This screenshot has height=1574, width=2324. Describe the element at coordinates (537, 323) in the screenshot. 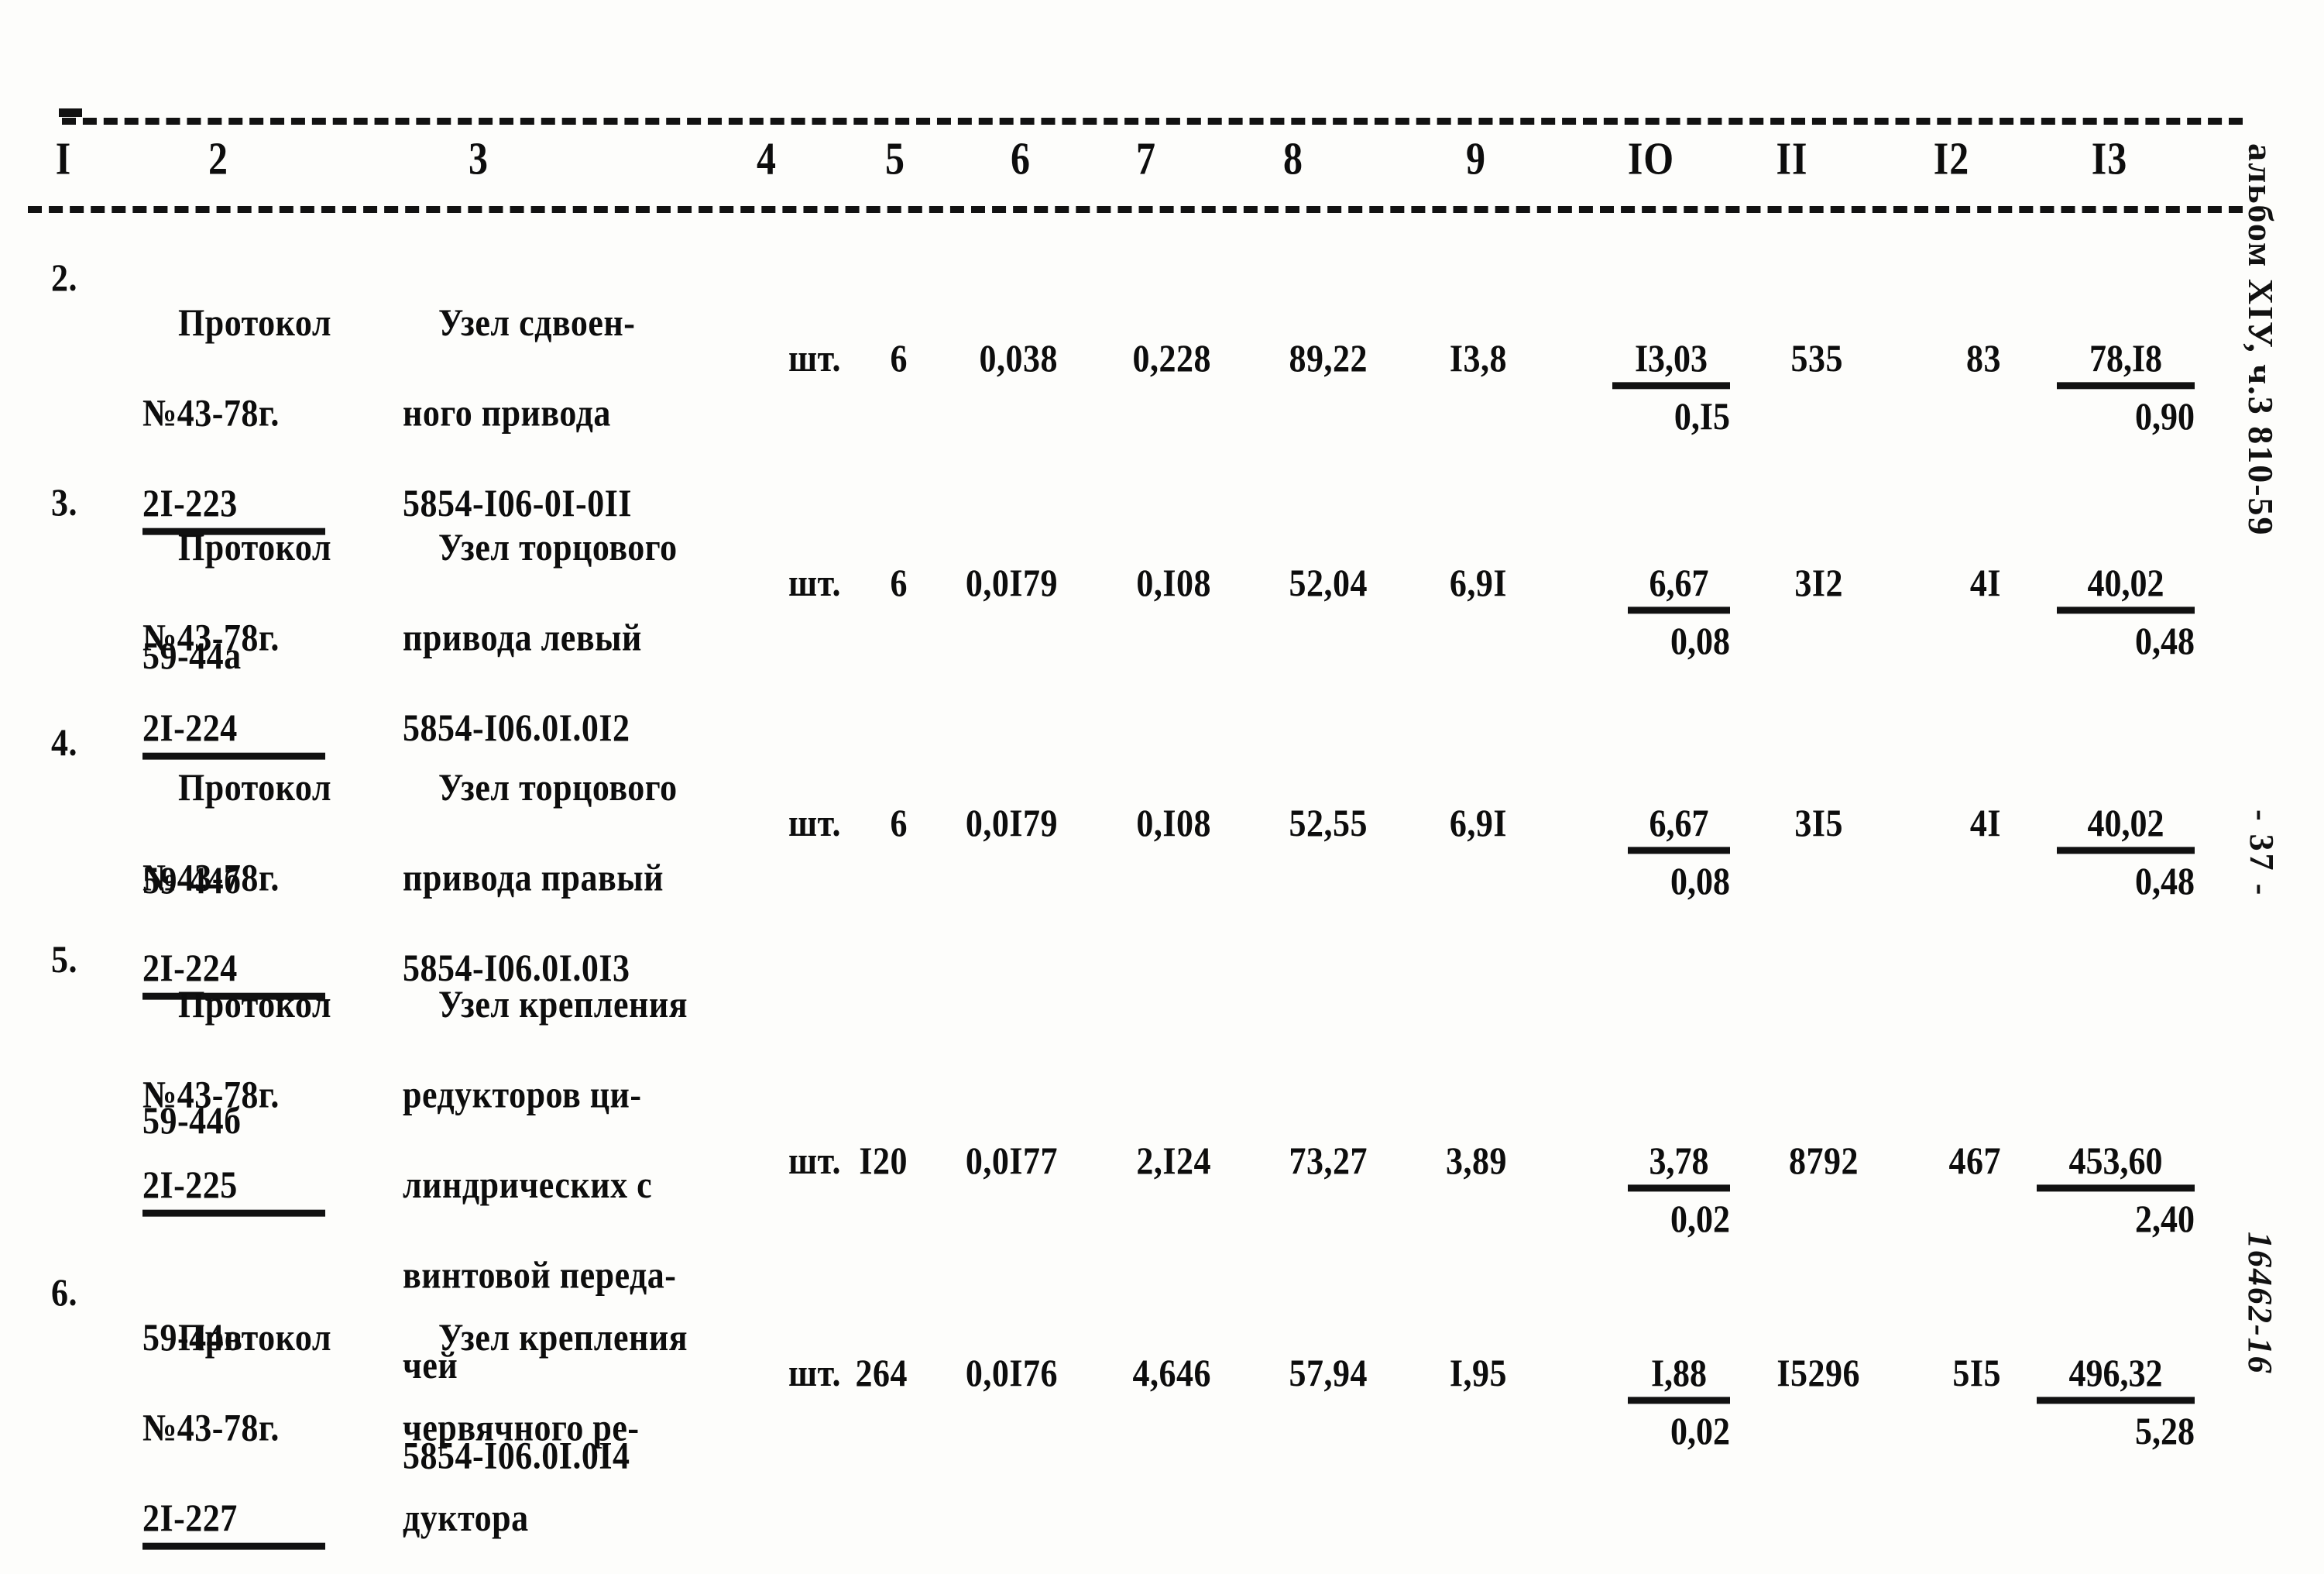

I see `item-name-line: Узел сдвоен-` at that location.